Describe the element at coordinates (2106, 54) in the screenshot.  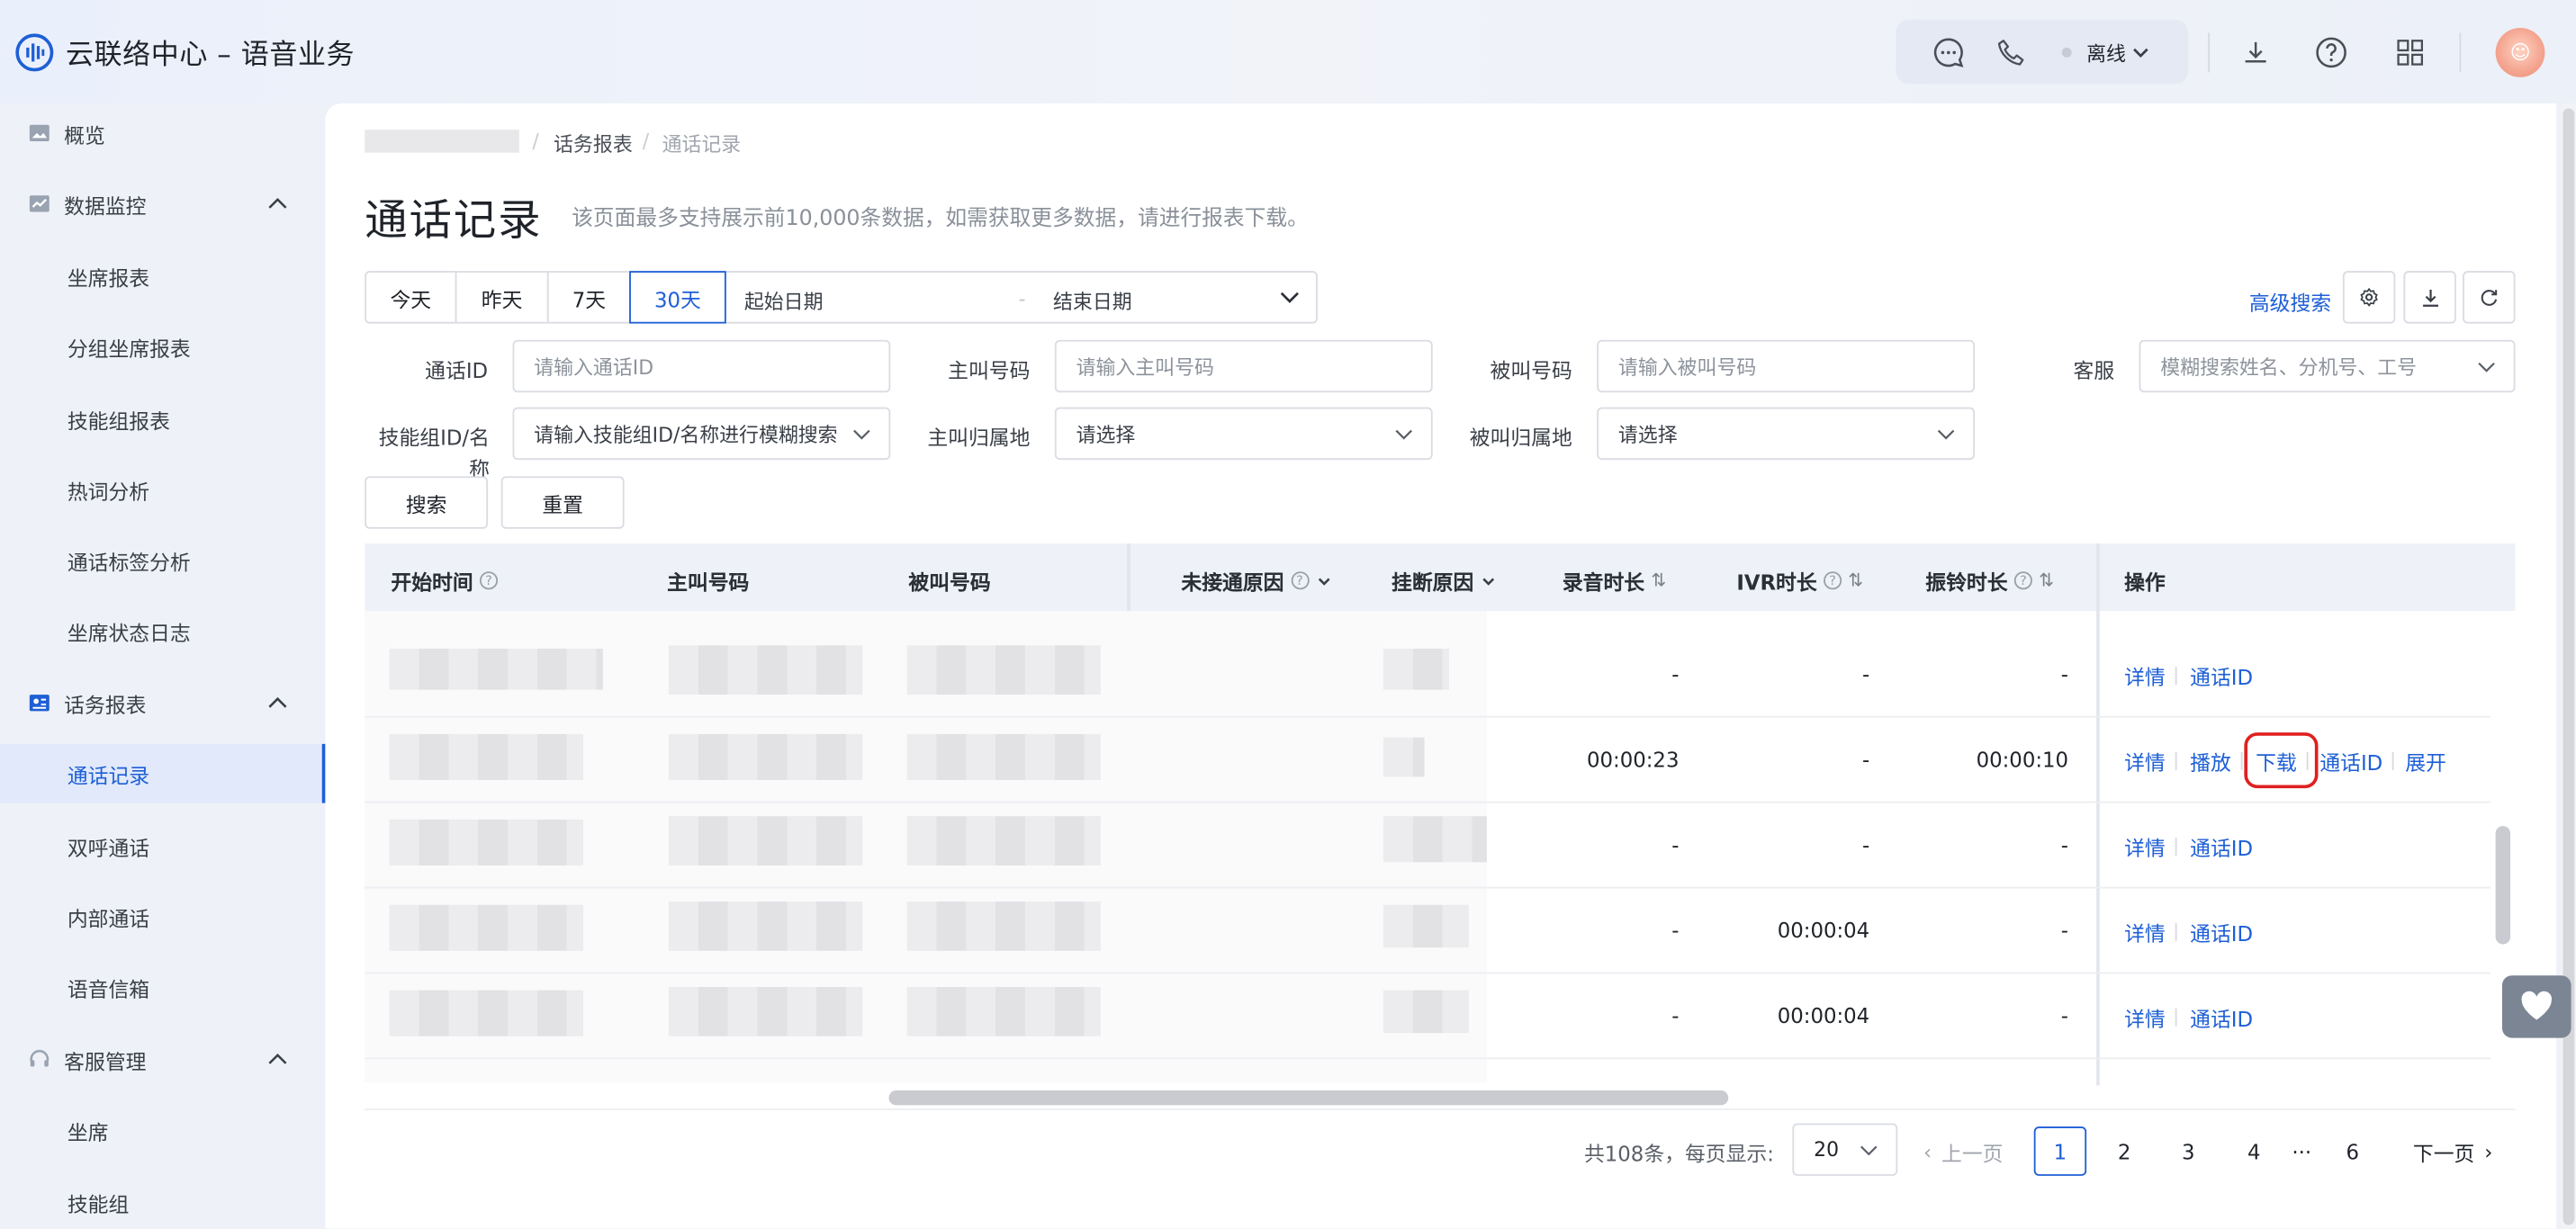
I see `agent-status: 离线` at that location.